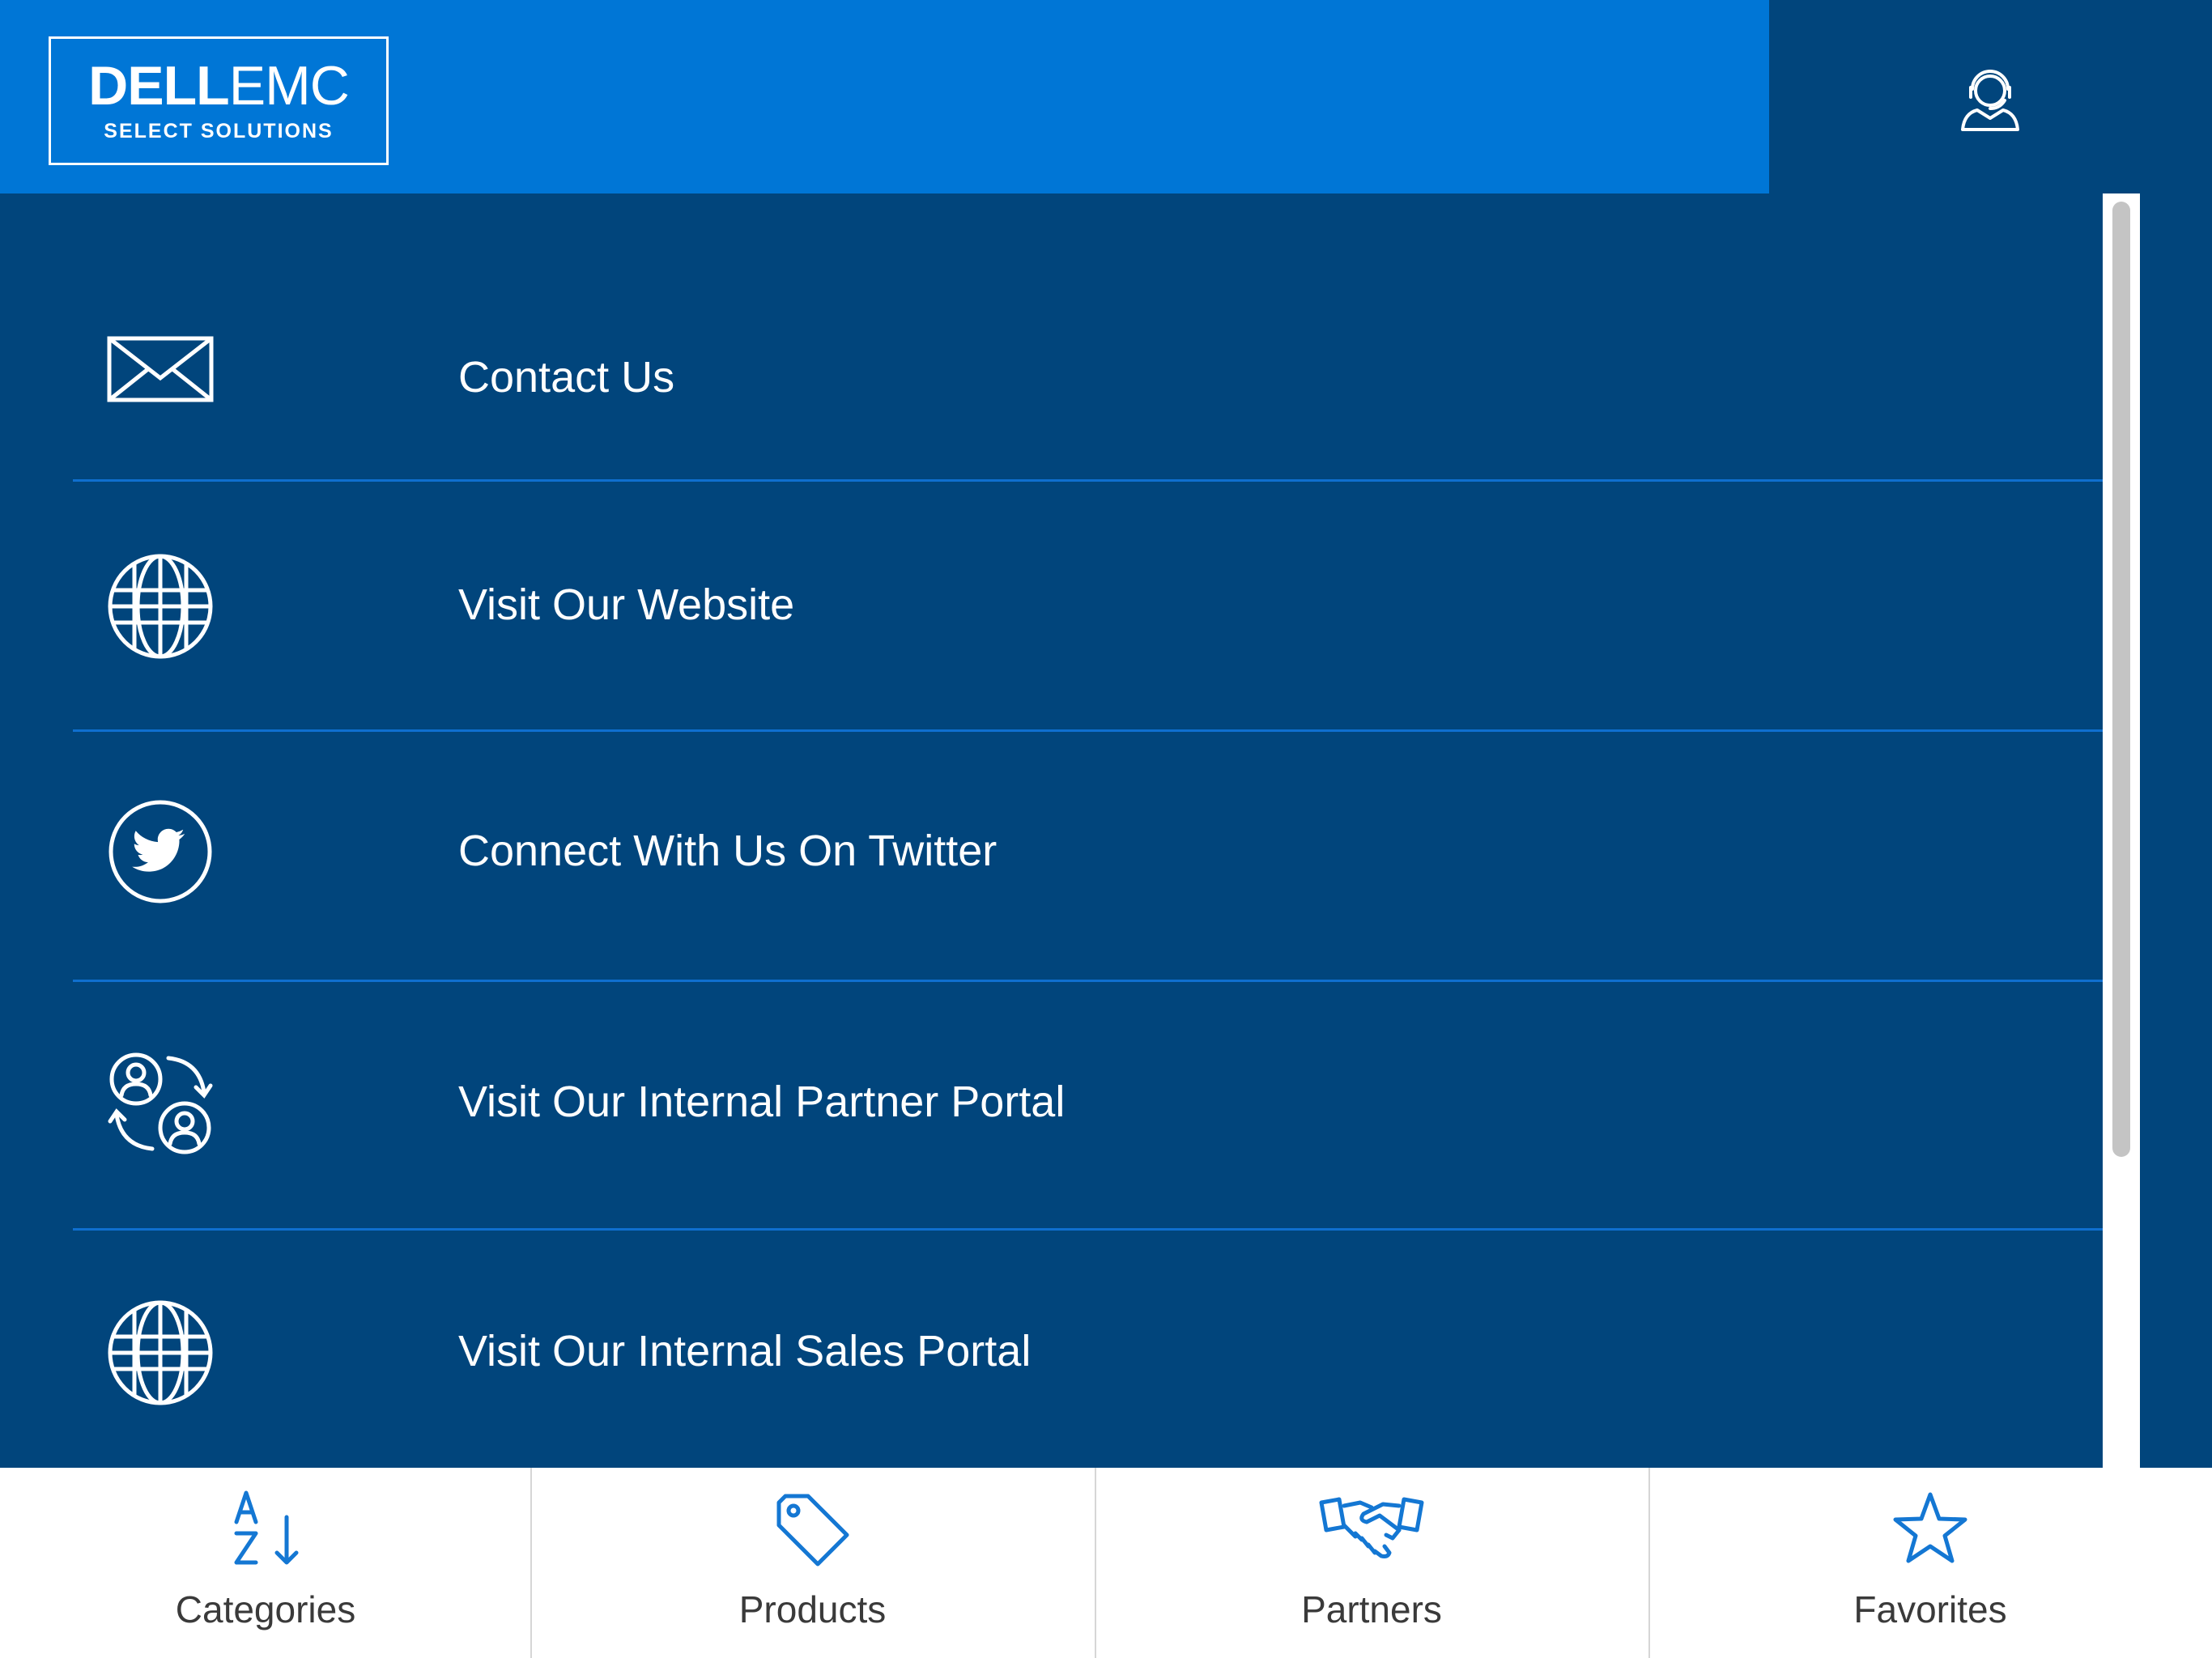 Image resolution: width=2212 pixels, height=1658 pixels. I want to click on menu-item-twitter: Connect With Us On Twitter, so click(1052, 857).